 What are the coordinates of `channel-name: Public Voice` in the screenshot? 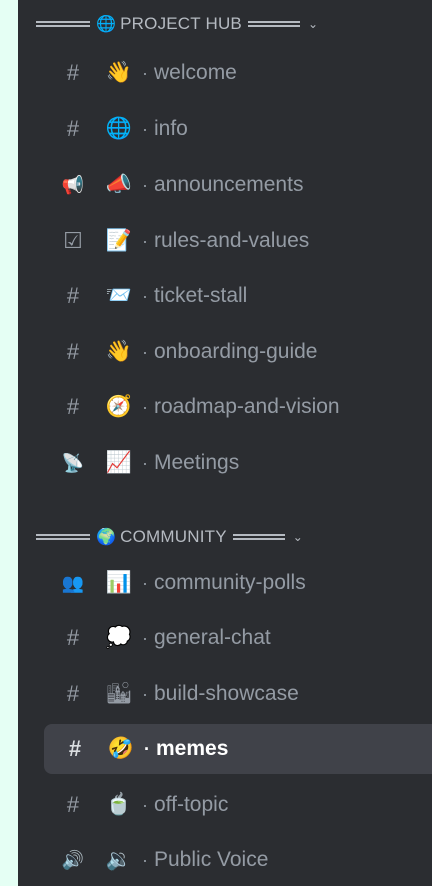 It's located at (211, 859).